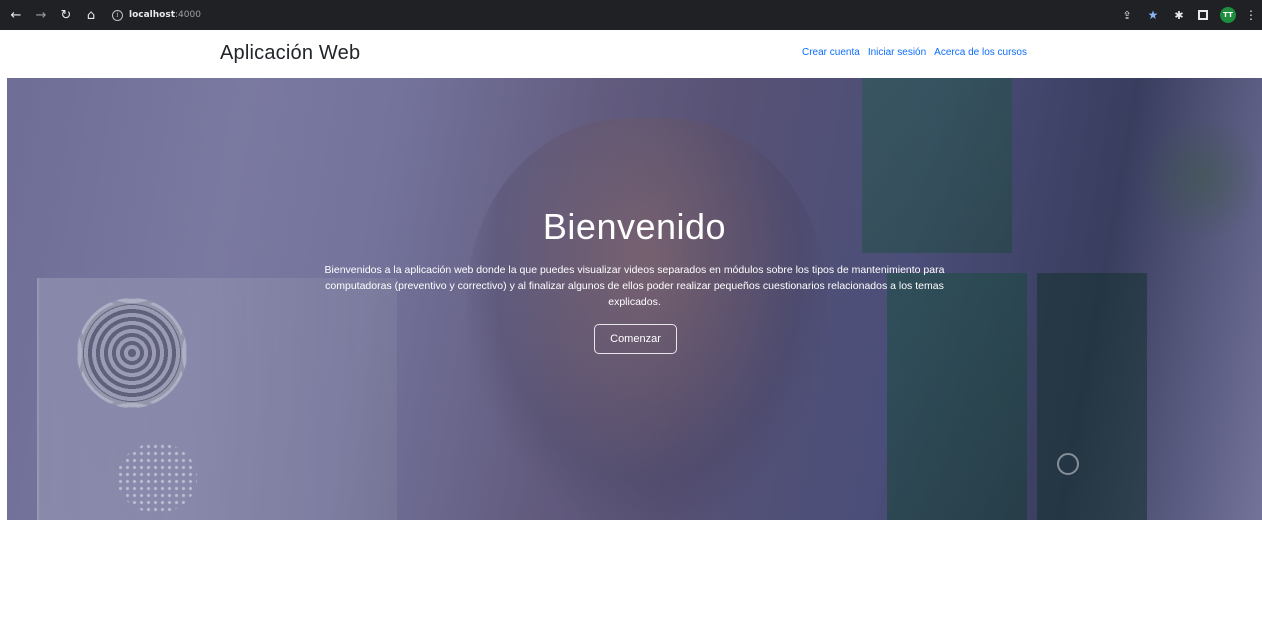 The height and width of the screenshot is (641, 1262). Describe the element at coordinates (1153, 15) in the screenshot. I see `bookmark-star-icon: ★` at that location.